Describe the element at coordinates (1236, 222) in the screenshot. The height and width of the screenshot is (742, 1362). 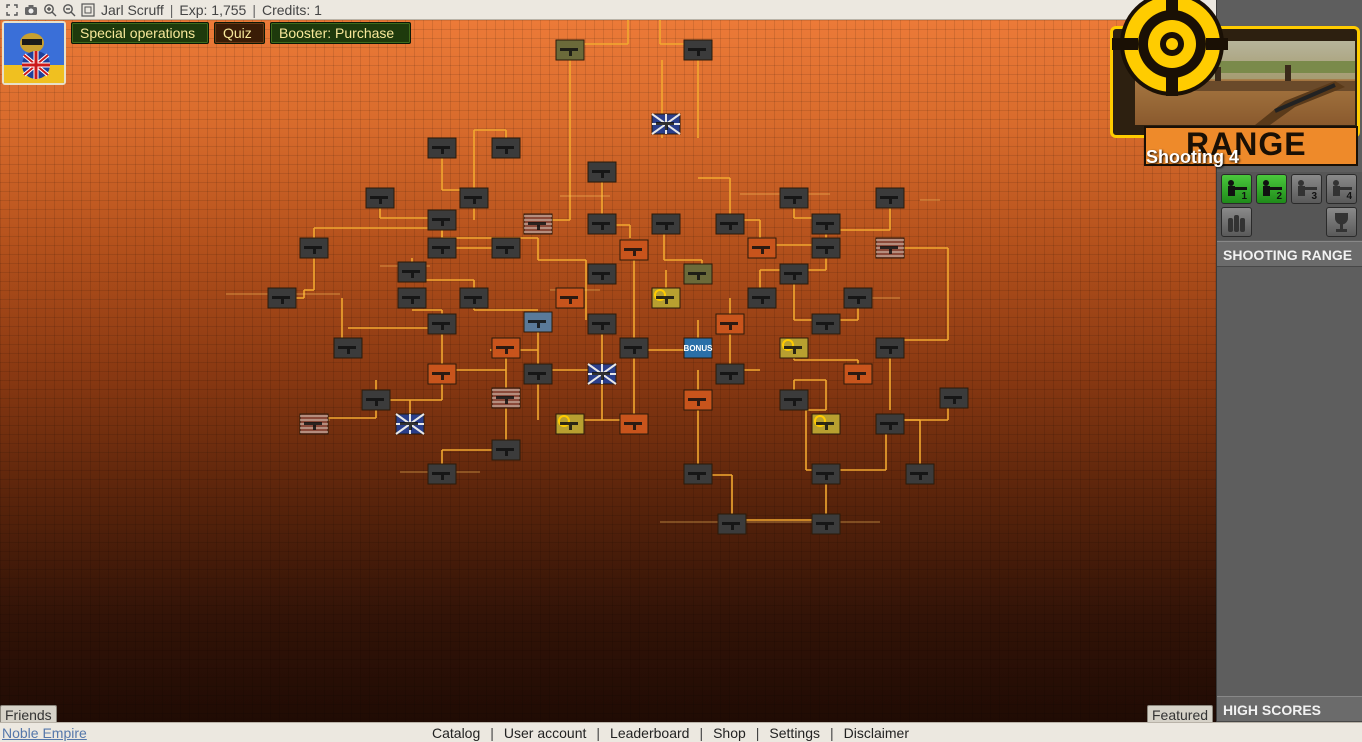
I see `bullets-icon` at that location.